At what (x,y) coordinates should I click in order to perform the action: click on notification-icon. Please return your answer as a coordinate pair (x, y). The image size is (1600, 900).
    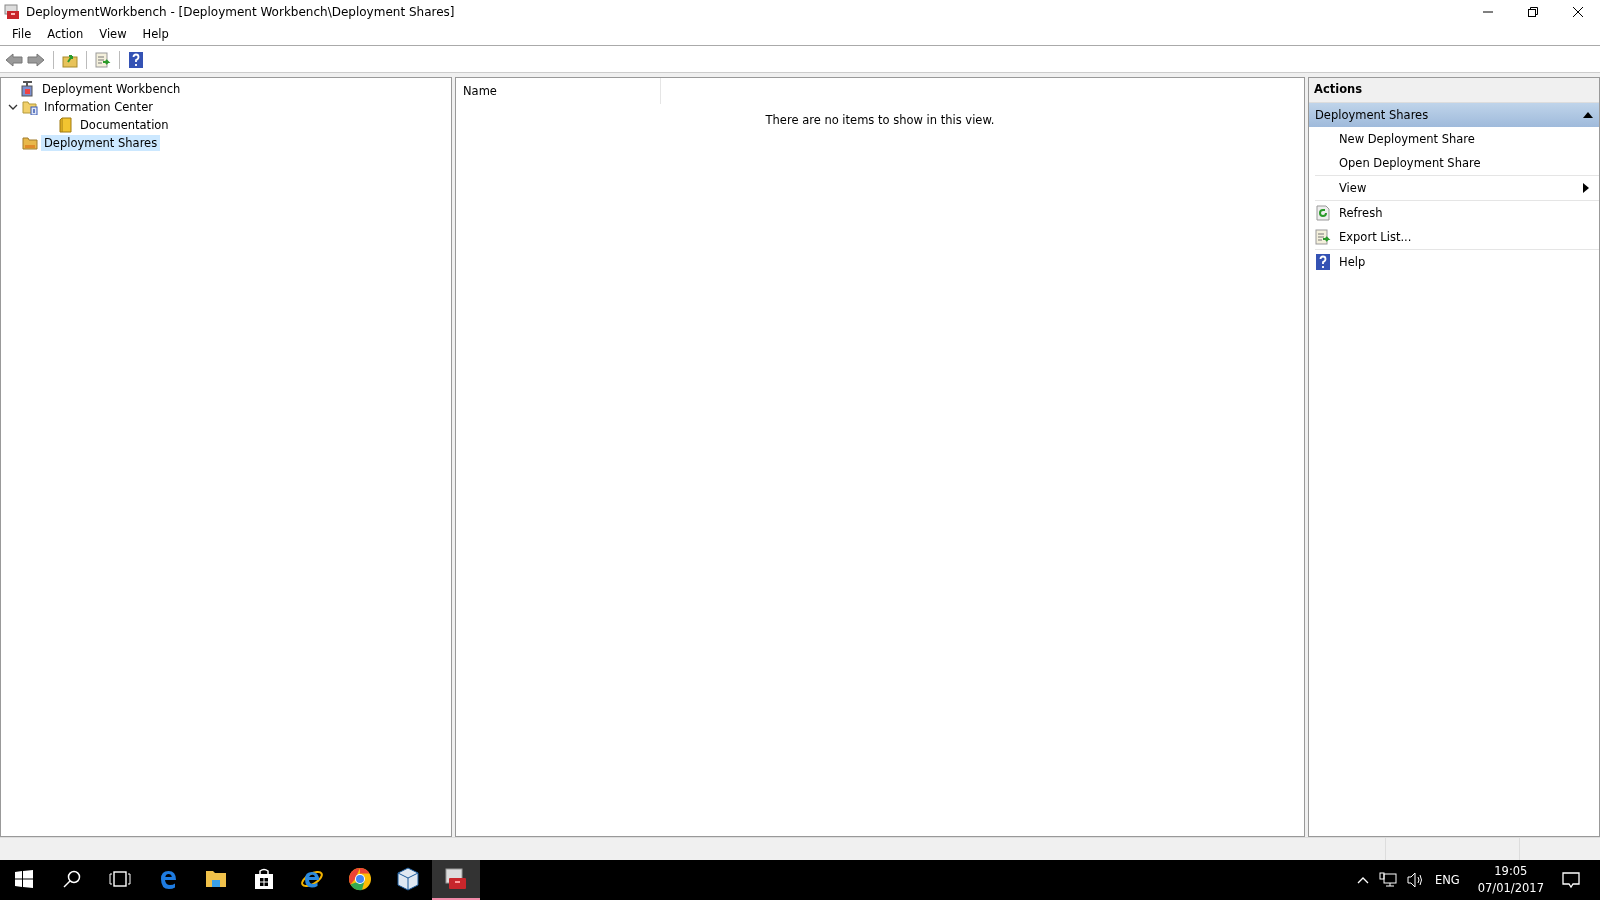
    Looking at the image, I should click on (1571, 880).